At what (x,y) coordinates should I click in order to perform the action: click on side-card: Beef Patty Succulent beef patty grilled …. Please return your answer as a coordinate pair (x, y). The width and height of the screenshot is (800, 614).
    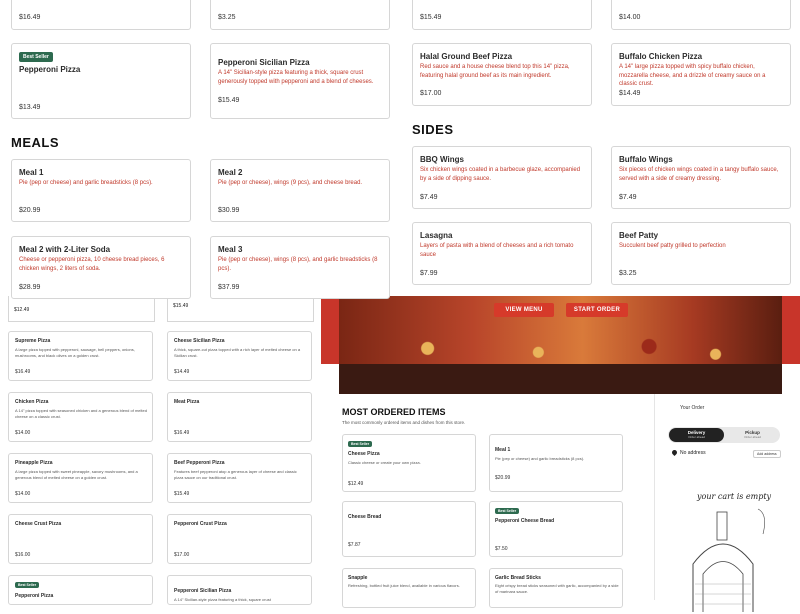
    Looking at the image, I should click on (701, 253).